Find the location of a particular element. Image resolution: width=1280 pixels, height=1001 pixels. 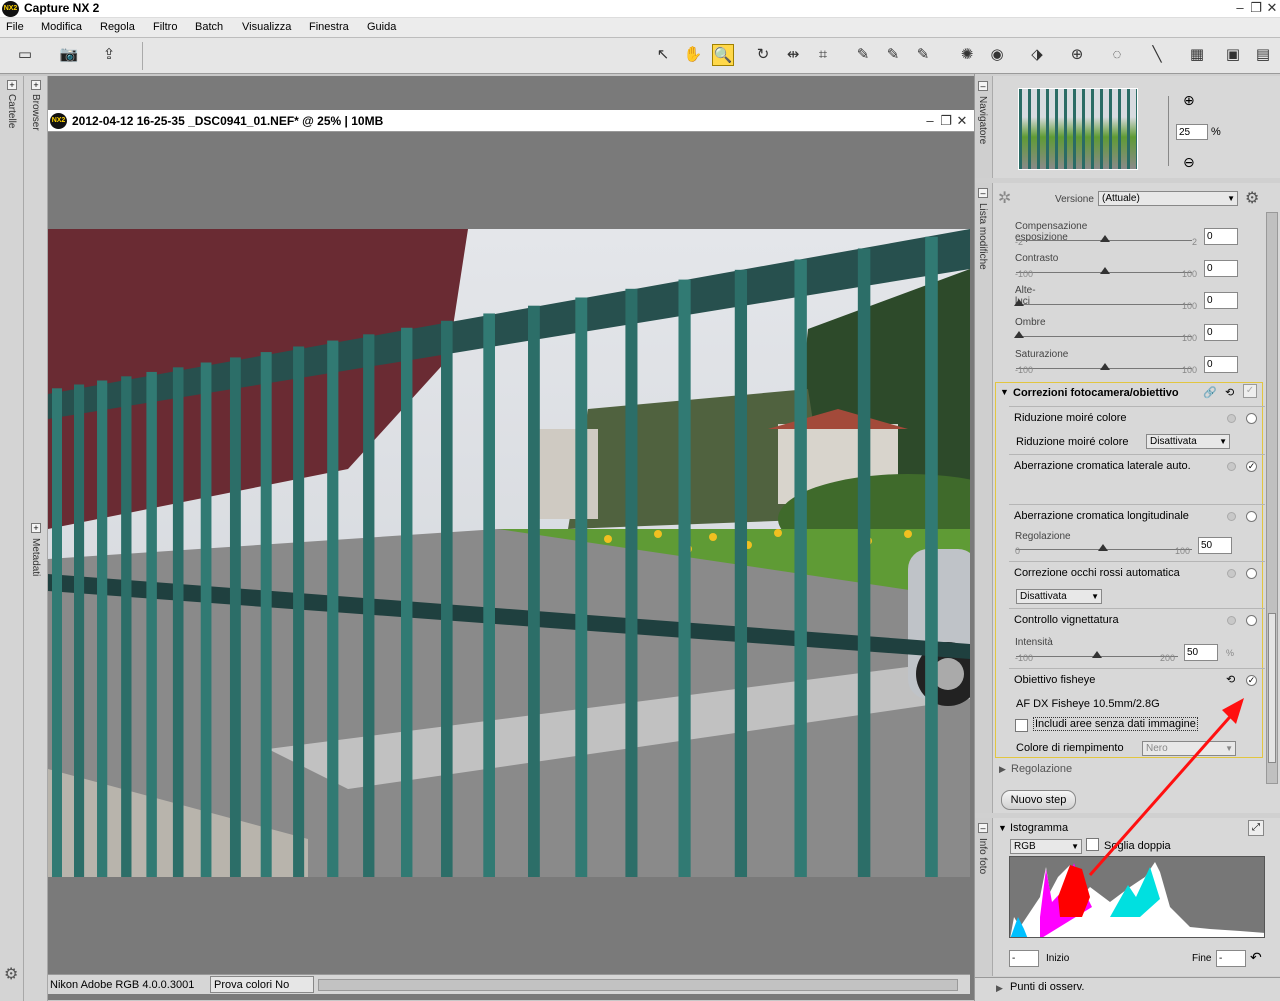

collapse-navigator-icon: – is located at coordinates (983, 86).